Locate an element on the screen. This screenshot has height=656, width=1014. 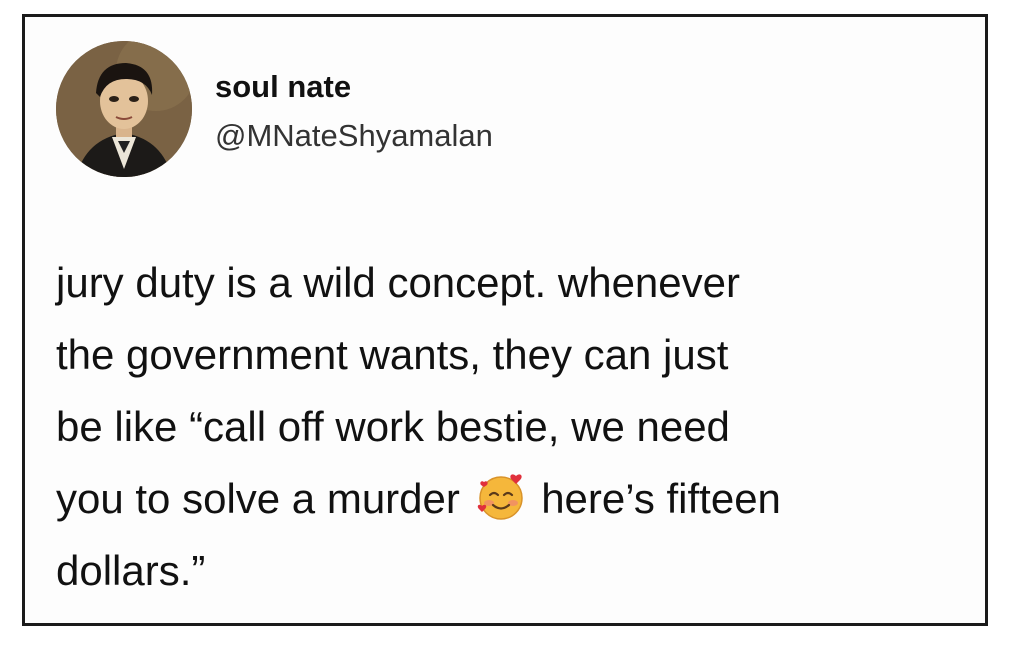
tweet-line: the government wants, they can just is located at coordinates (392, 354).